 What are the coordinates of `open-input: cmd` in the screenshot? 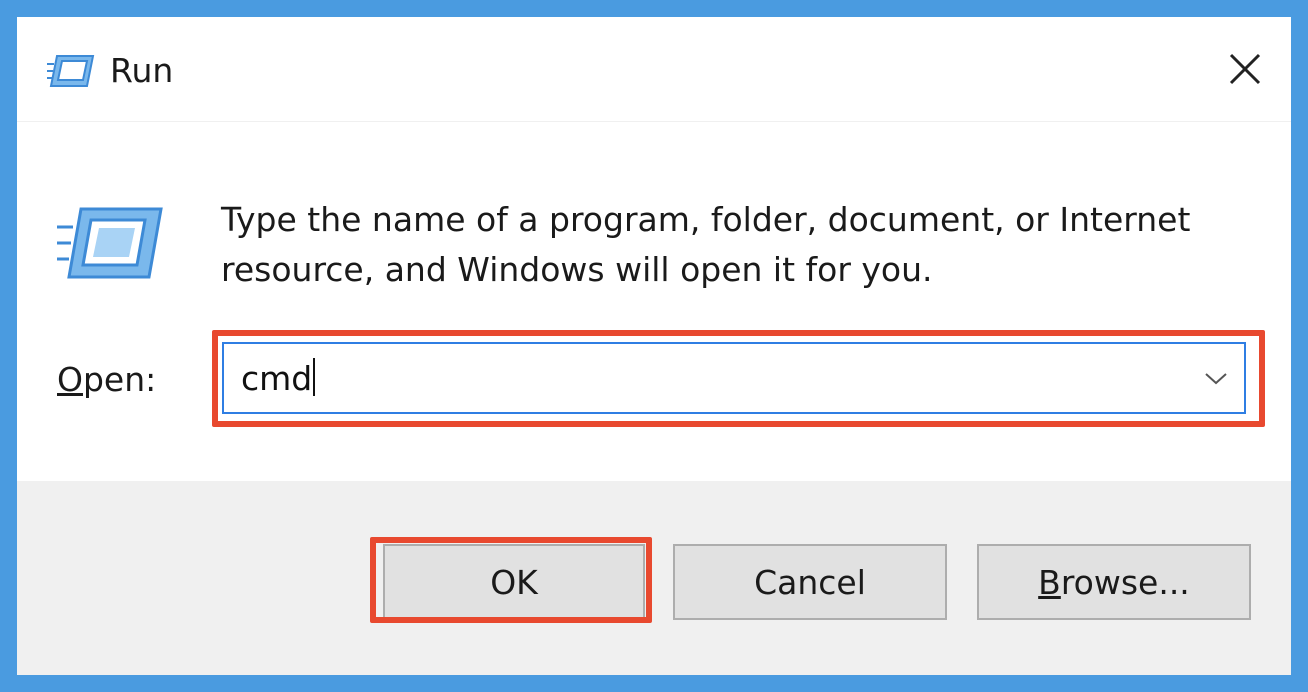 It's located at (278, 378).